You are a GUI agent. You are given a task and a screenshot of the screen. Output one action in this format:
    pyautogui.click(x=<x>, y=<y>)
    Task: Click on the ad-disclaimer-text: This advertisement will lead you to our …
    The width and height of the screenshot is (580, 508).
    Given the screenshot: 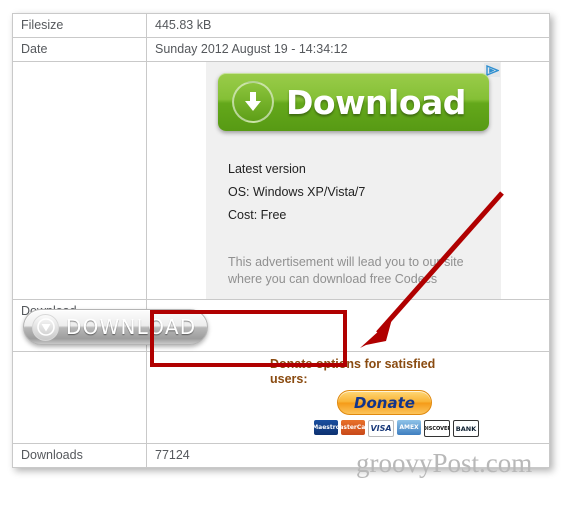 What is the action you would take?
    pyautogui.click(x=346, y=270)
    